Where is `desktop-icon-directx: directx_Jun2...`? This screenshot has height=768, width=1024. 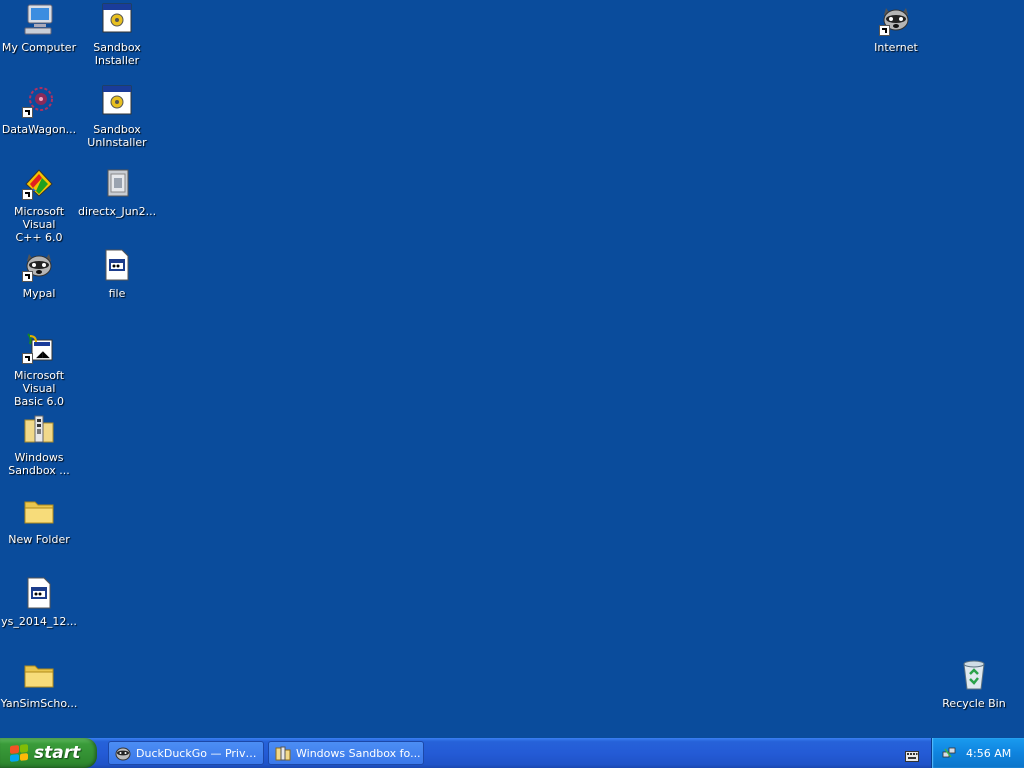 desktop-icon-directx: directx_Jun2... is located at coordinates (117, 192).